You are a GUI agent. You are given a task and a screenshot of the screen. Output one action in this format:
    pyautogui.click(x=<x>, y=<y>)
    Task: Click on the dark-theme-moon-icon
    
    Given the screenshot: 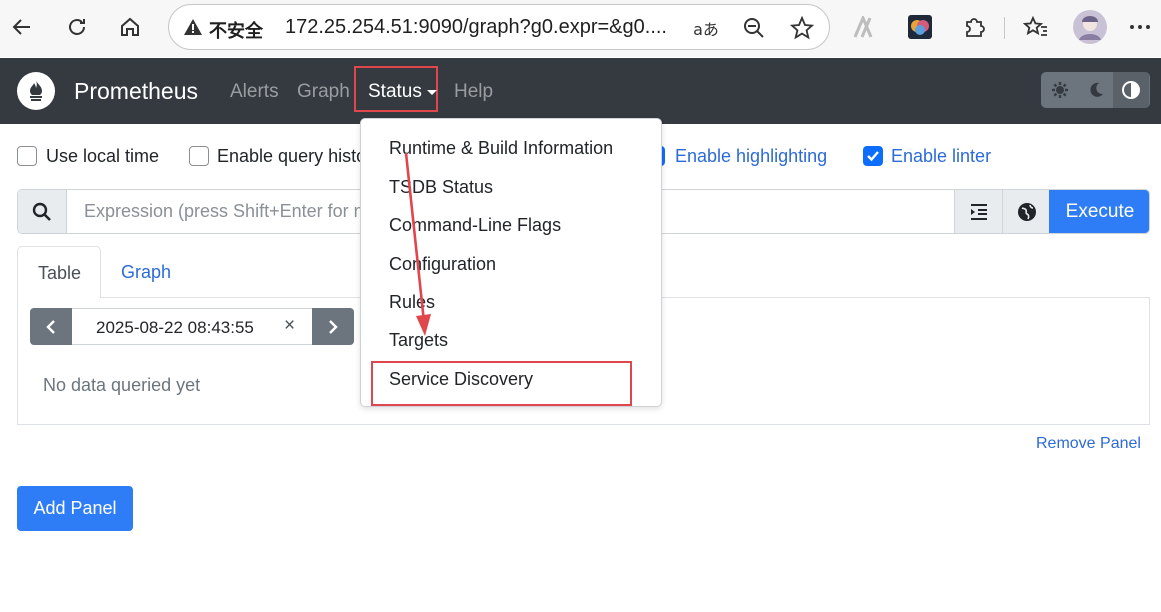 What is the action you would take?
    pyautogui.click(x=1096, y=90)
    